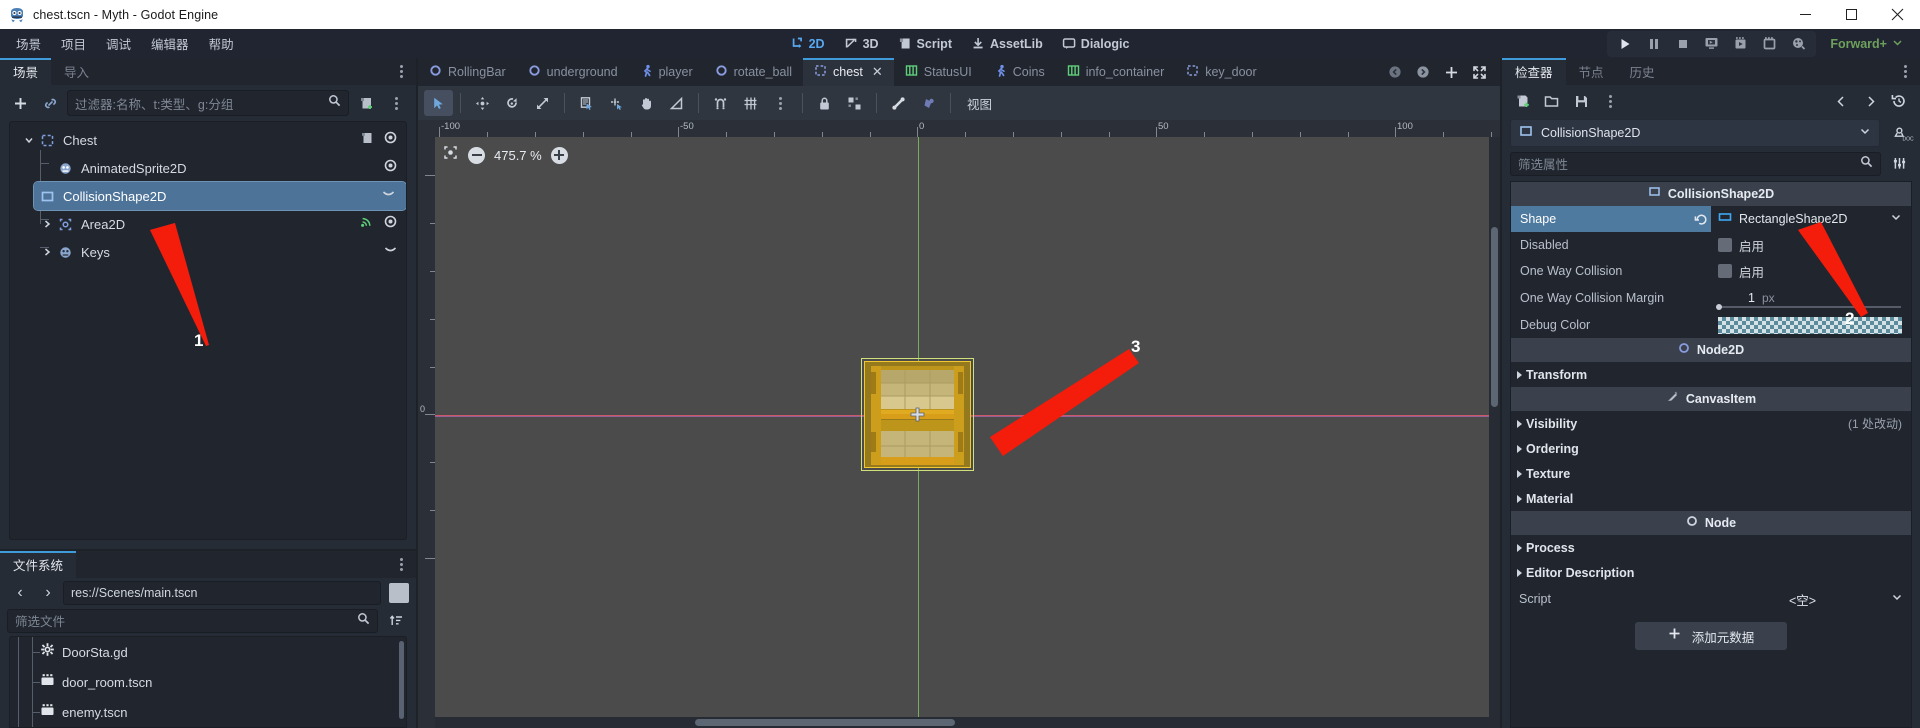 The image size is (1920, 728). What do you see at coordinates (1711, 423) in the screenshot?
I see `section-visibility: Visibility (1 处改动)` at bounding box center [1711, 423].